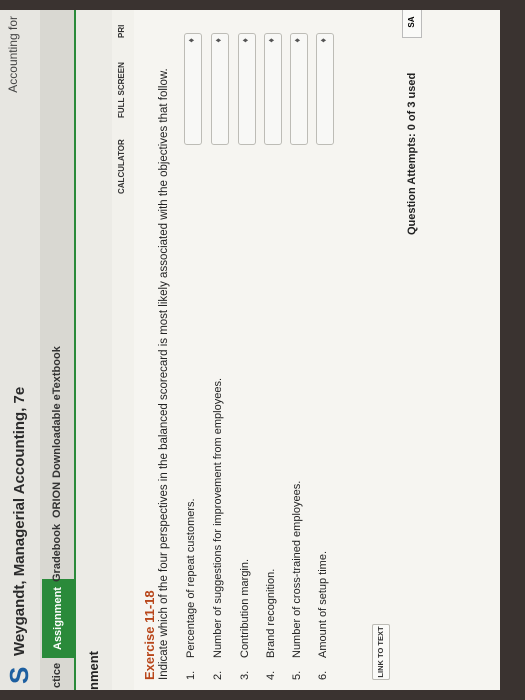 The width and height of the screenshot is (525, 700). What do you see at coordinates (58, 618) in the screenshot?
I see `tab-assignment: Assignment` at bounding box center [58, 618].